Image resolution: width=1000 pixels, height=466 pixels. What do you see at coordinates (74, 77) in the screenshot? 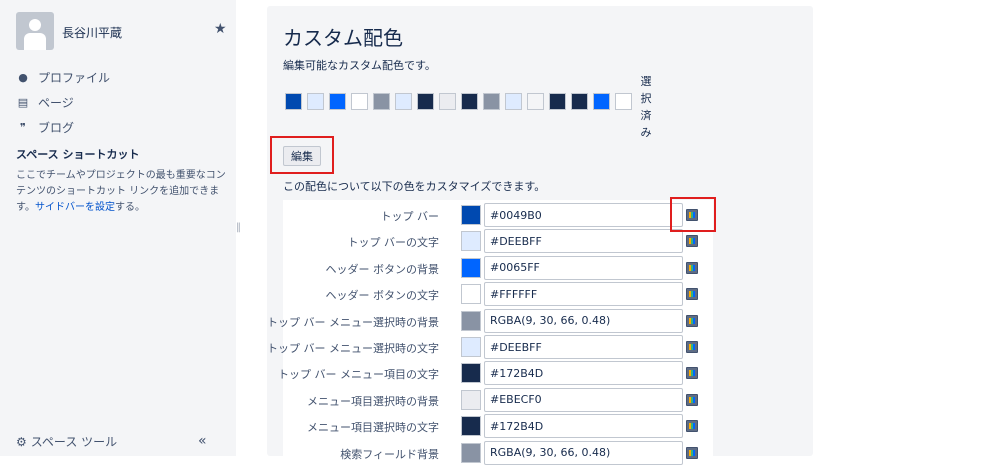
I see `sidebar-item-label: プロファイル` at bounding box center [74, 77].